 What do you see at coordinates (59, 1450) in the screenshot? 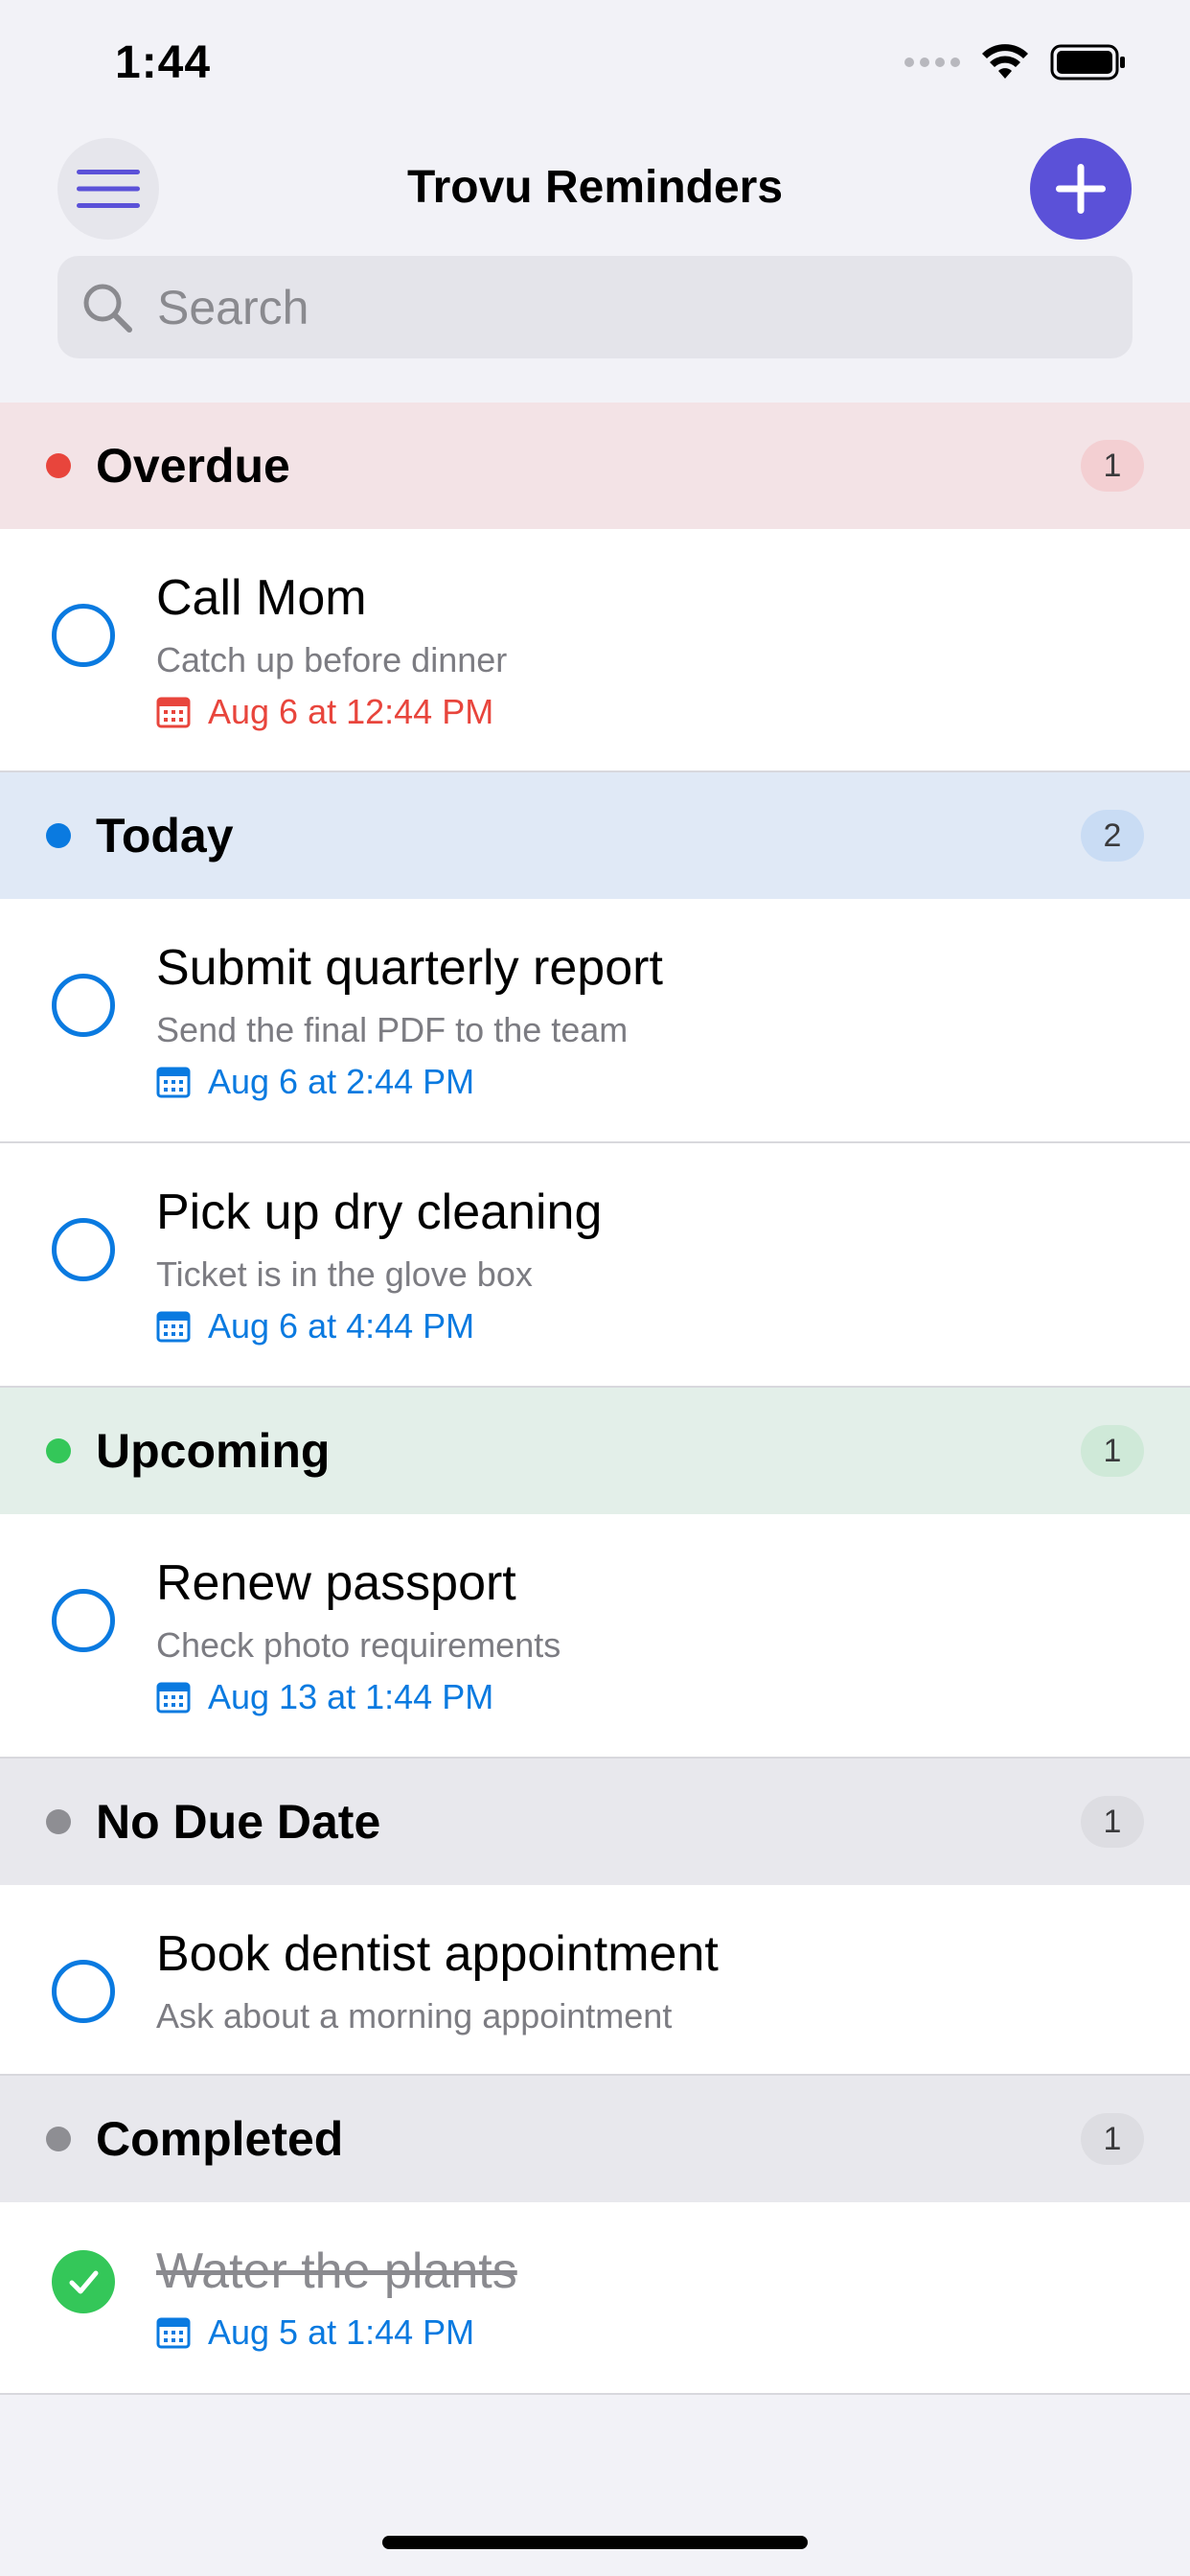
I see `upcoming-dot-icon` at bounding box center [59, 1450].